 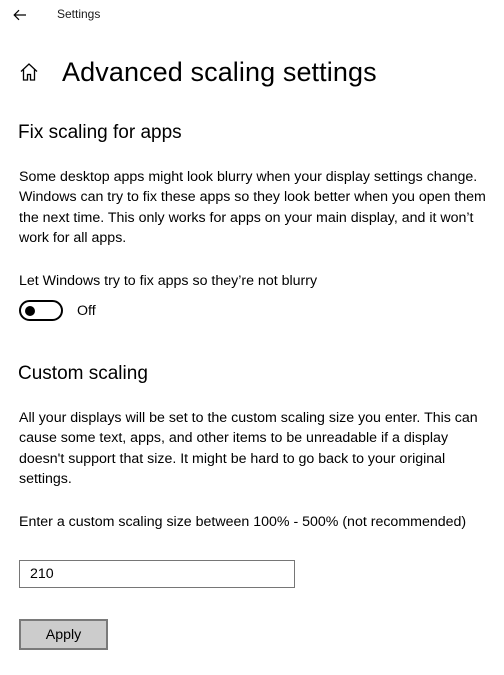 I want to click on home-icon, so click(x=29, y=72).